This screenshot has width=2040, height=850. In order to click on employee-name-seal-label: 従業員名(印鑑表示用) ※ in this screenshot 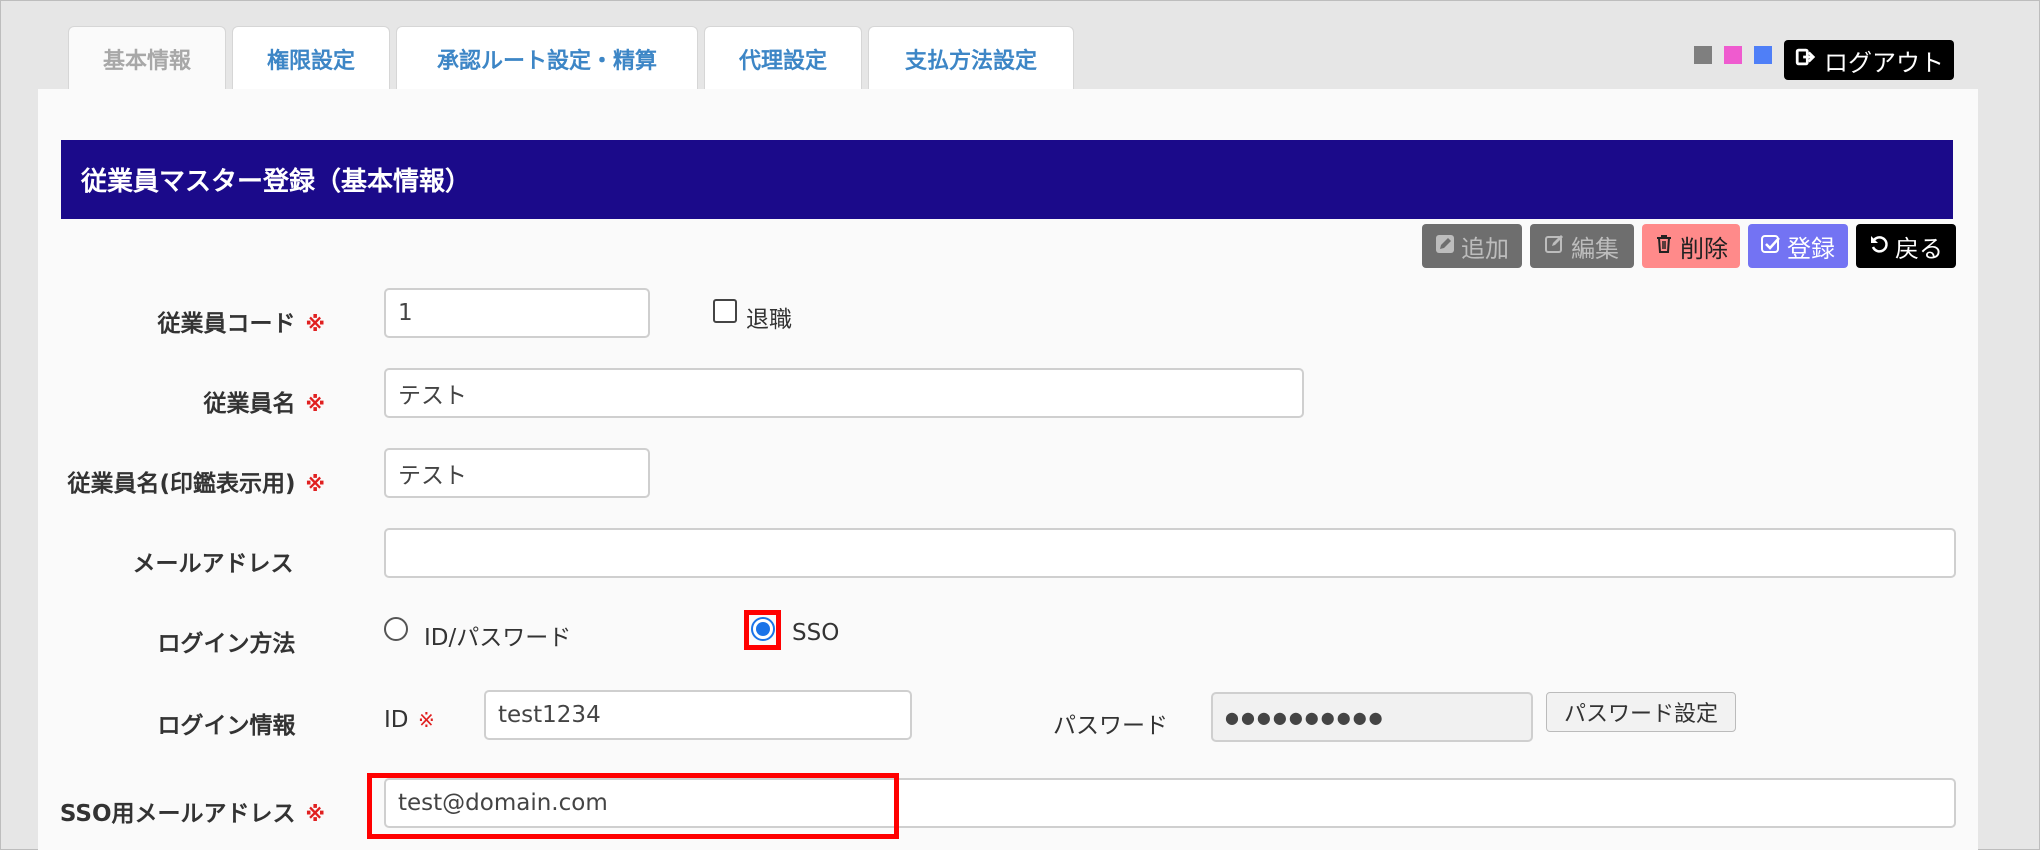, I will do `click(196, 481)`.